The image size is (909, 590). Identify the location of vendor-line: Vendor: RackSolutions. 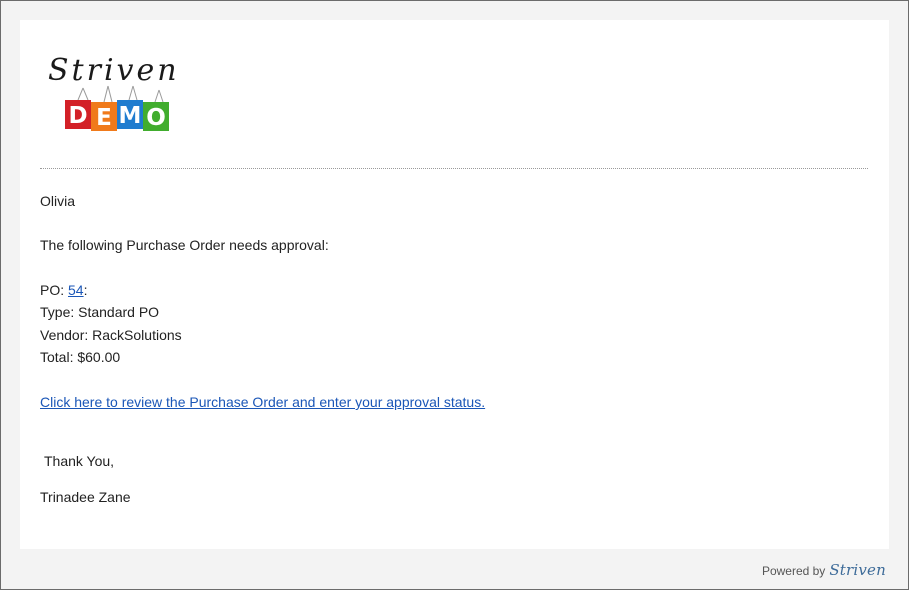
(111, 335).